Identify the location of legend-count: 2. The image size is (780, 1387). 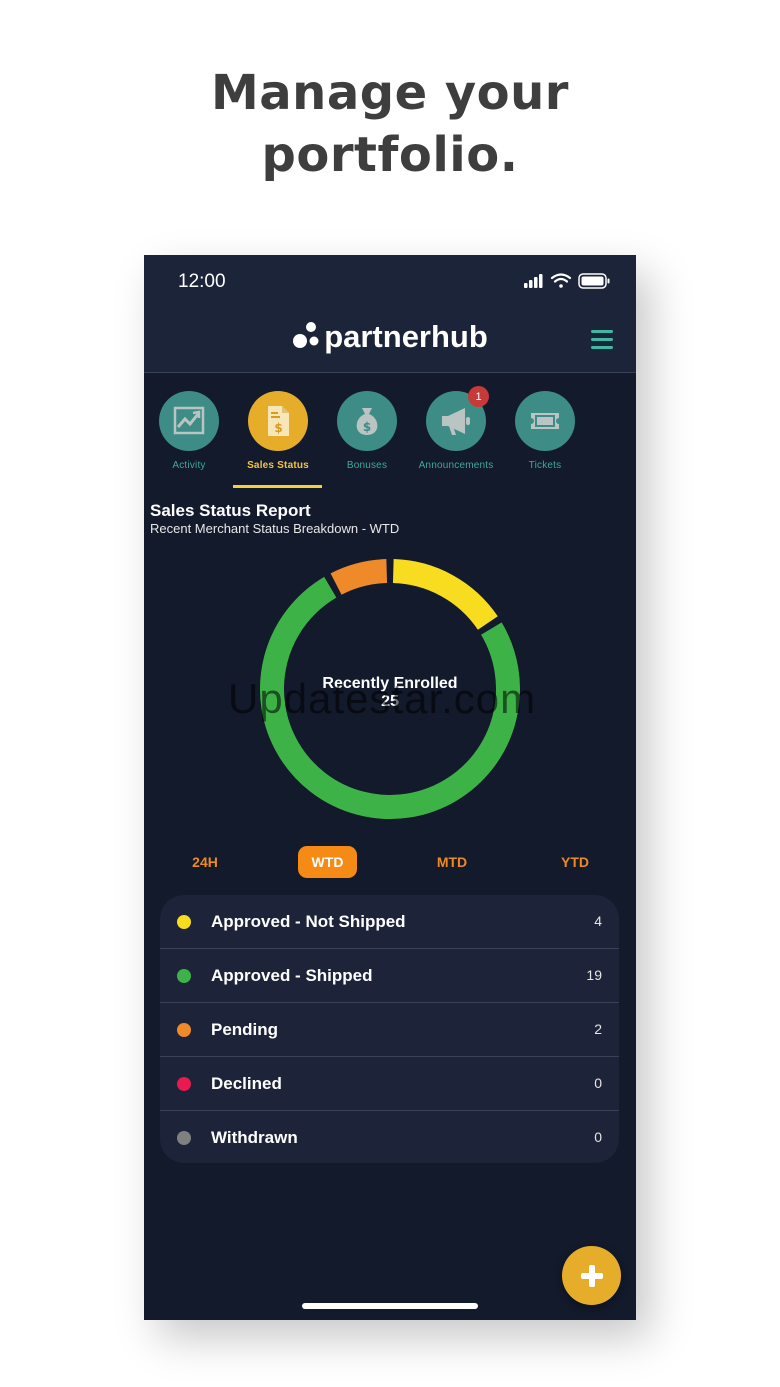
(598, 1029).